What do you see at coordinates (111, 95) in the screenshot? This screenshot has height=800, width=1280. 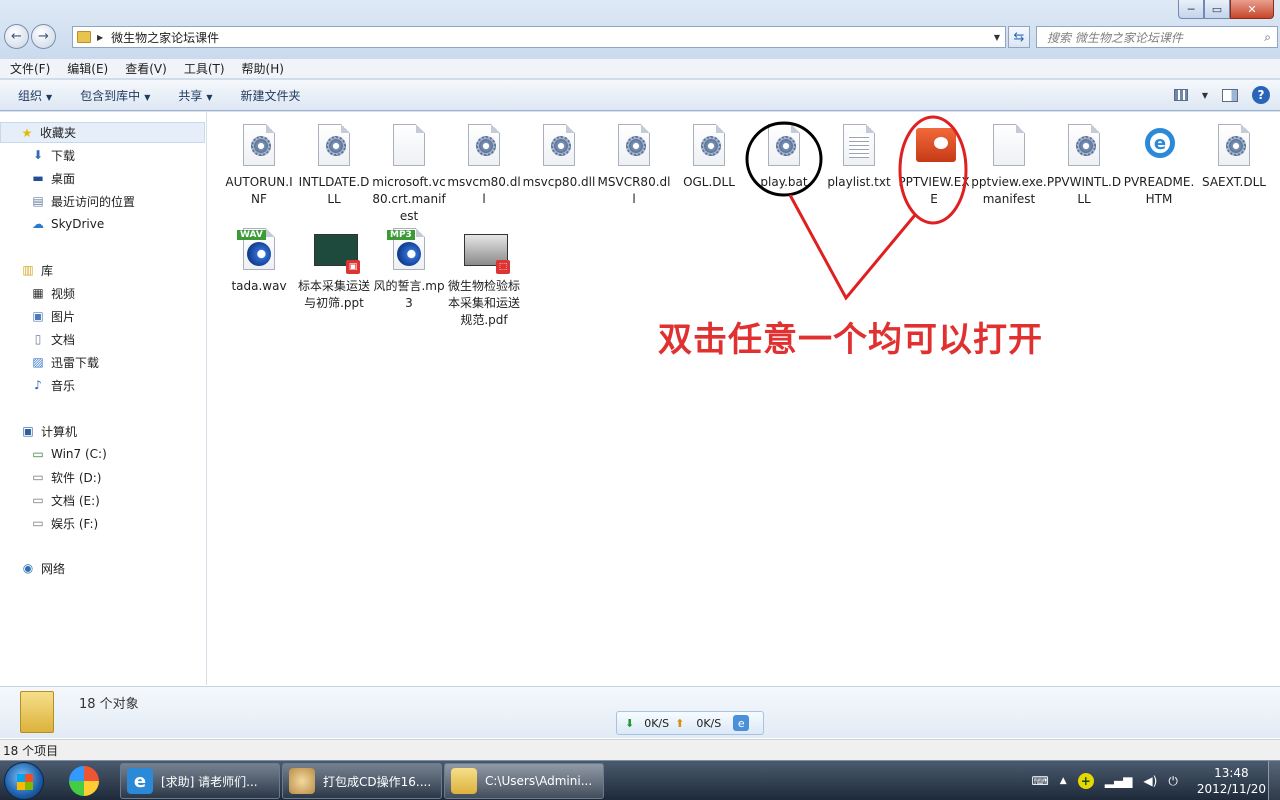 I see `include-in-library-button: 包含到库中 ▼` at bounding box center [111, 95].